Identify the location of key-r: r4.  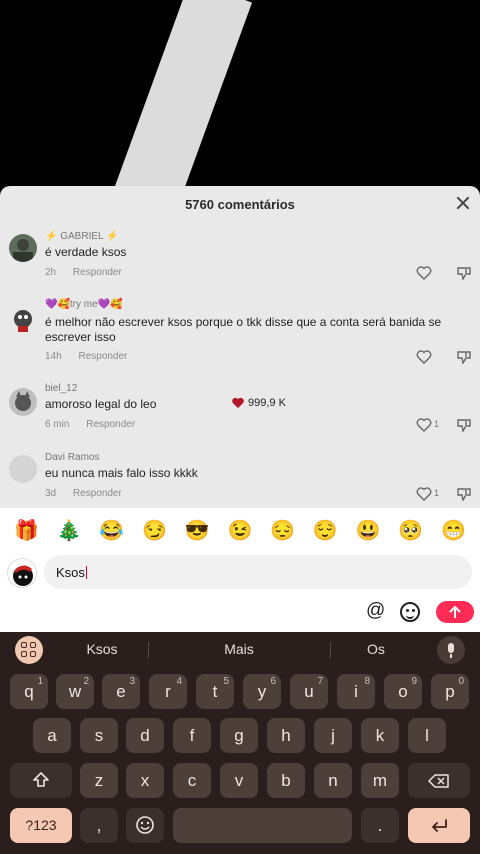
(168, 691).